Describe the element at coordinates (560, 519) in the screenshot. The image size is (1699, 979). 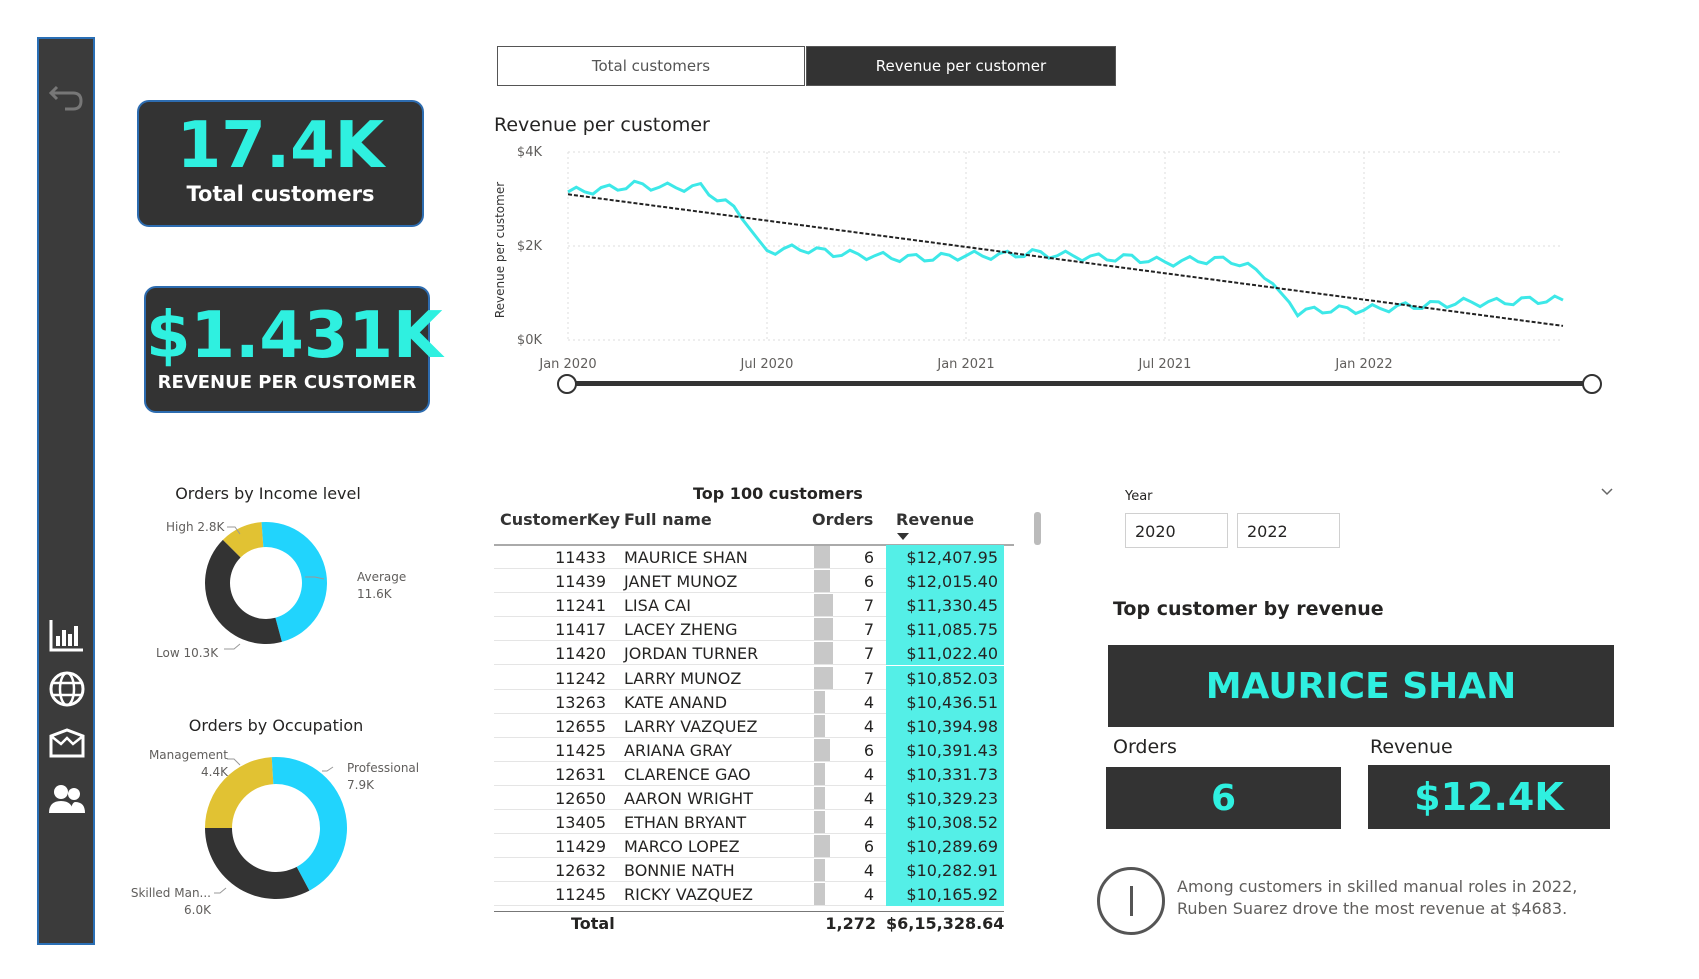
I see `col-header-customerkey: CustomerKey` at that location.